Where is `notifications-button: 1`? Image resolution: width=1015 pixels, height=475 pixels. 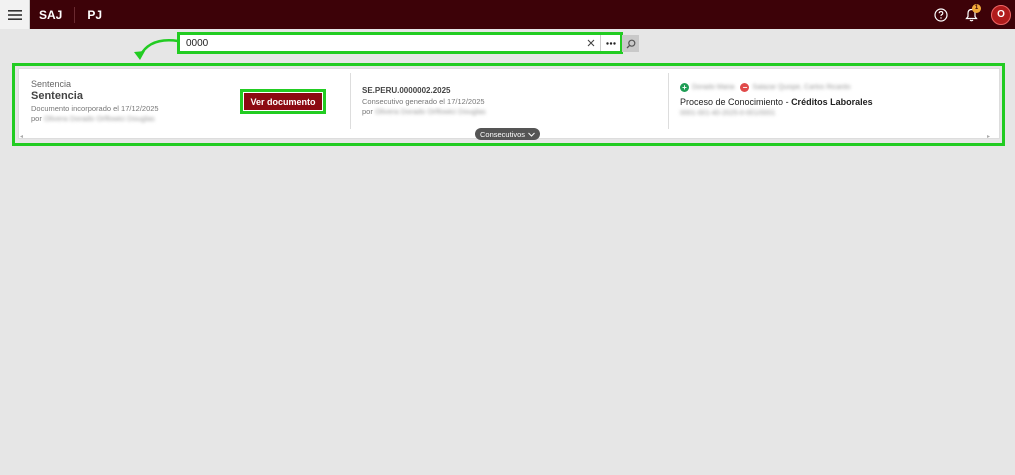 notifications-button: 1 is located at coordinates (971, 15).